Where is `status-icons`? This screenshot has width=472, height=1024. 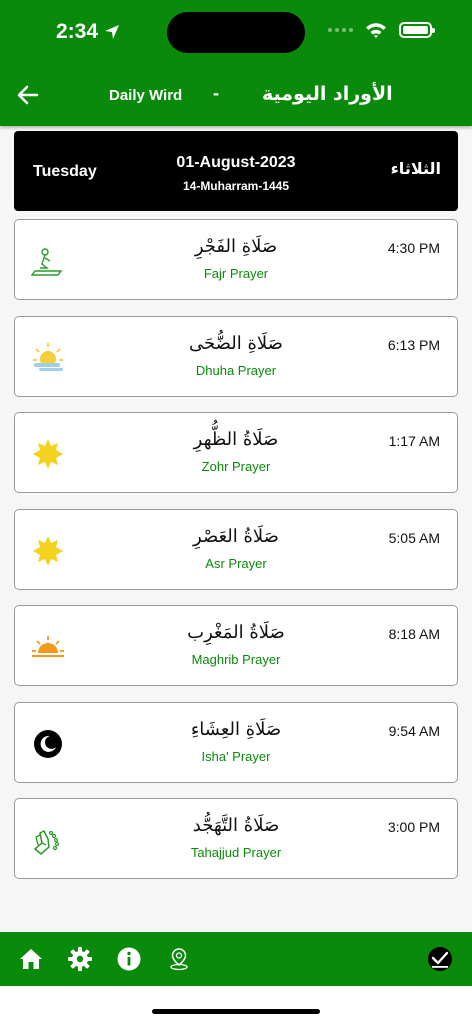 status-icons is located at coordinates (381, 30).